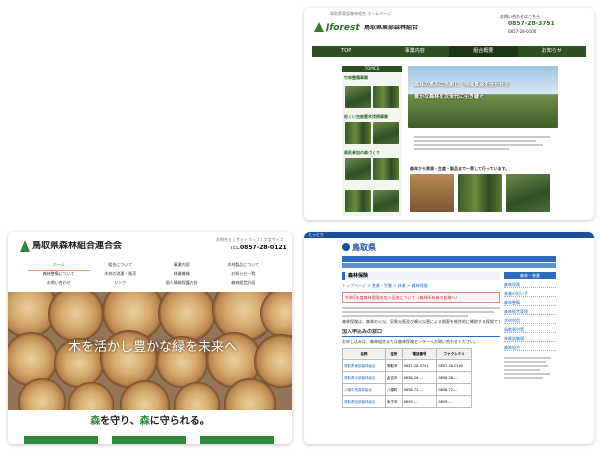 The image size is (600, 450). I want to click on slogan-part-2: に守られる。, so click(179, 421).